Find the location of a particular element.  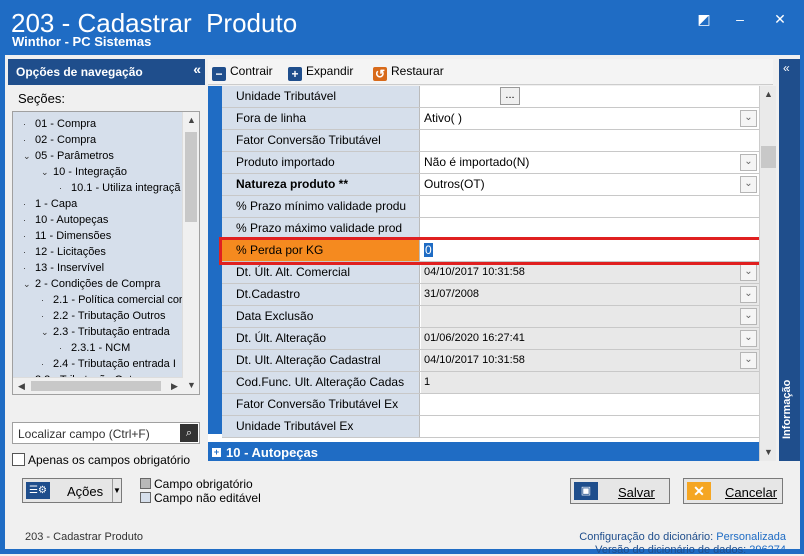

tree-item: ⌄ 10 - Integração is located at coordinates (84, 174).